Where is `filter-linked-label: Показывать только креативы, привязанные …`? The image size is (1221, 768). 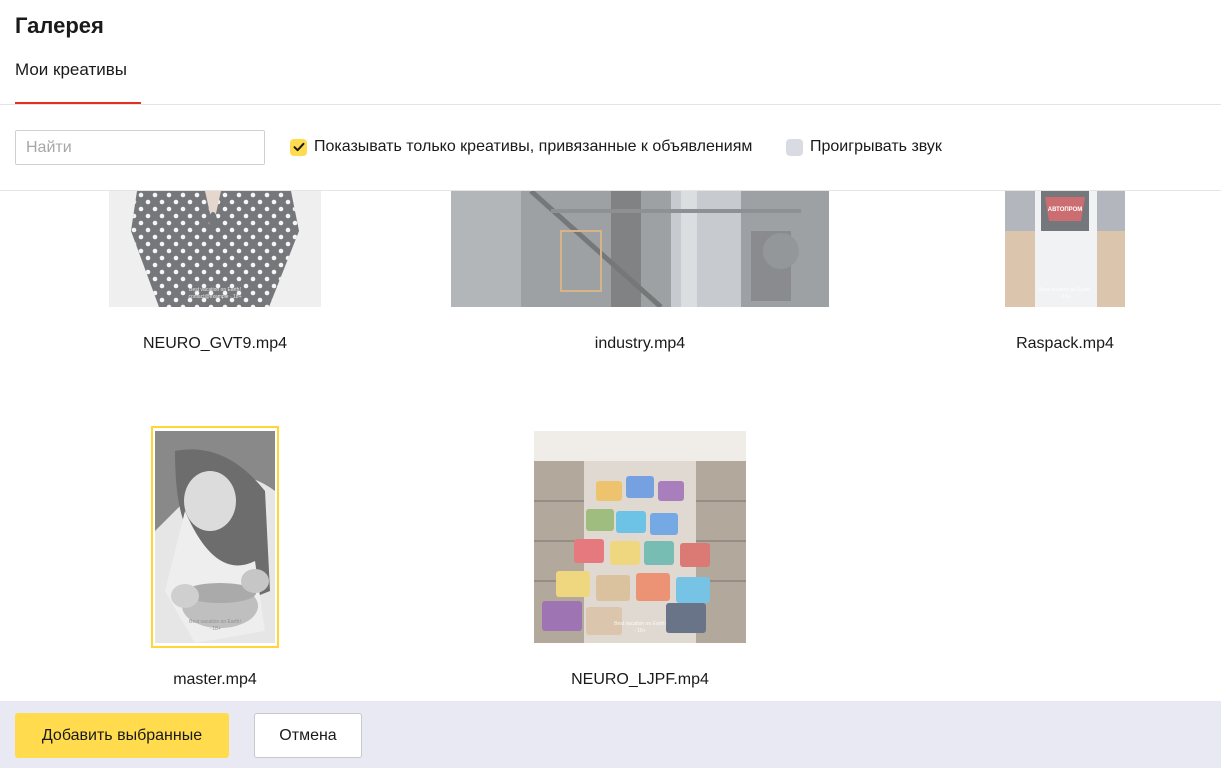 filter-linked-label: Показывать только креативы, привязанные … is located at coordinates (533, 146).